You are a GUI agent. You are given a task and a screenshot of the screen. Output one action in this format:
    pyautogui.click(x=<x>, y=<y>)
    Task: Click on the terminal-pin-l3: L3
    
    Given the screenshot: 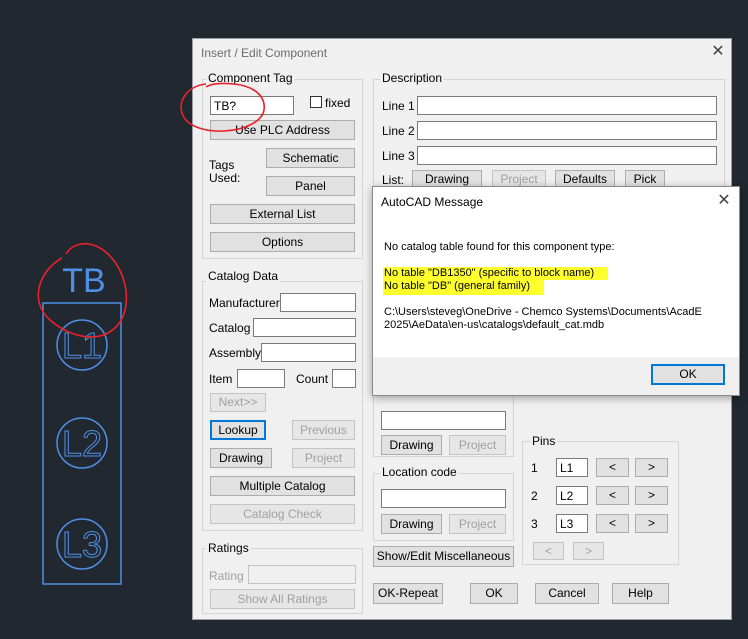 What is the action you would take?
    pyautogui.click(x=82, y=544)
    